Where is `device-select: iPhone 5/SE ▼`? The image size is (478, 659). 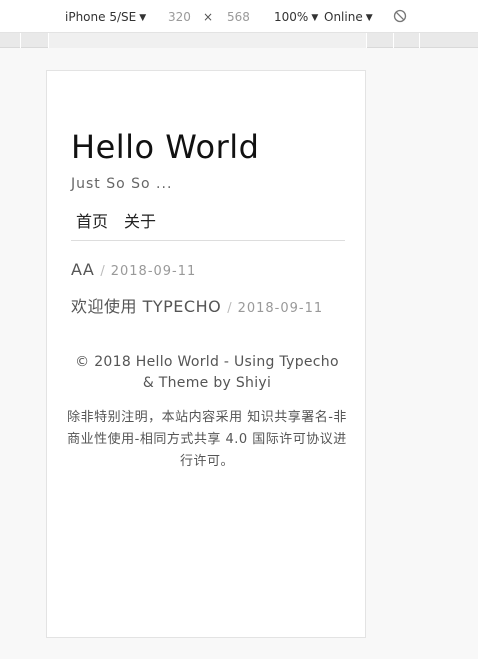
device-select: iPhone 5/SE ▼ is located at coordinates (105, 18).